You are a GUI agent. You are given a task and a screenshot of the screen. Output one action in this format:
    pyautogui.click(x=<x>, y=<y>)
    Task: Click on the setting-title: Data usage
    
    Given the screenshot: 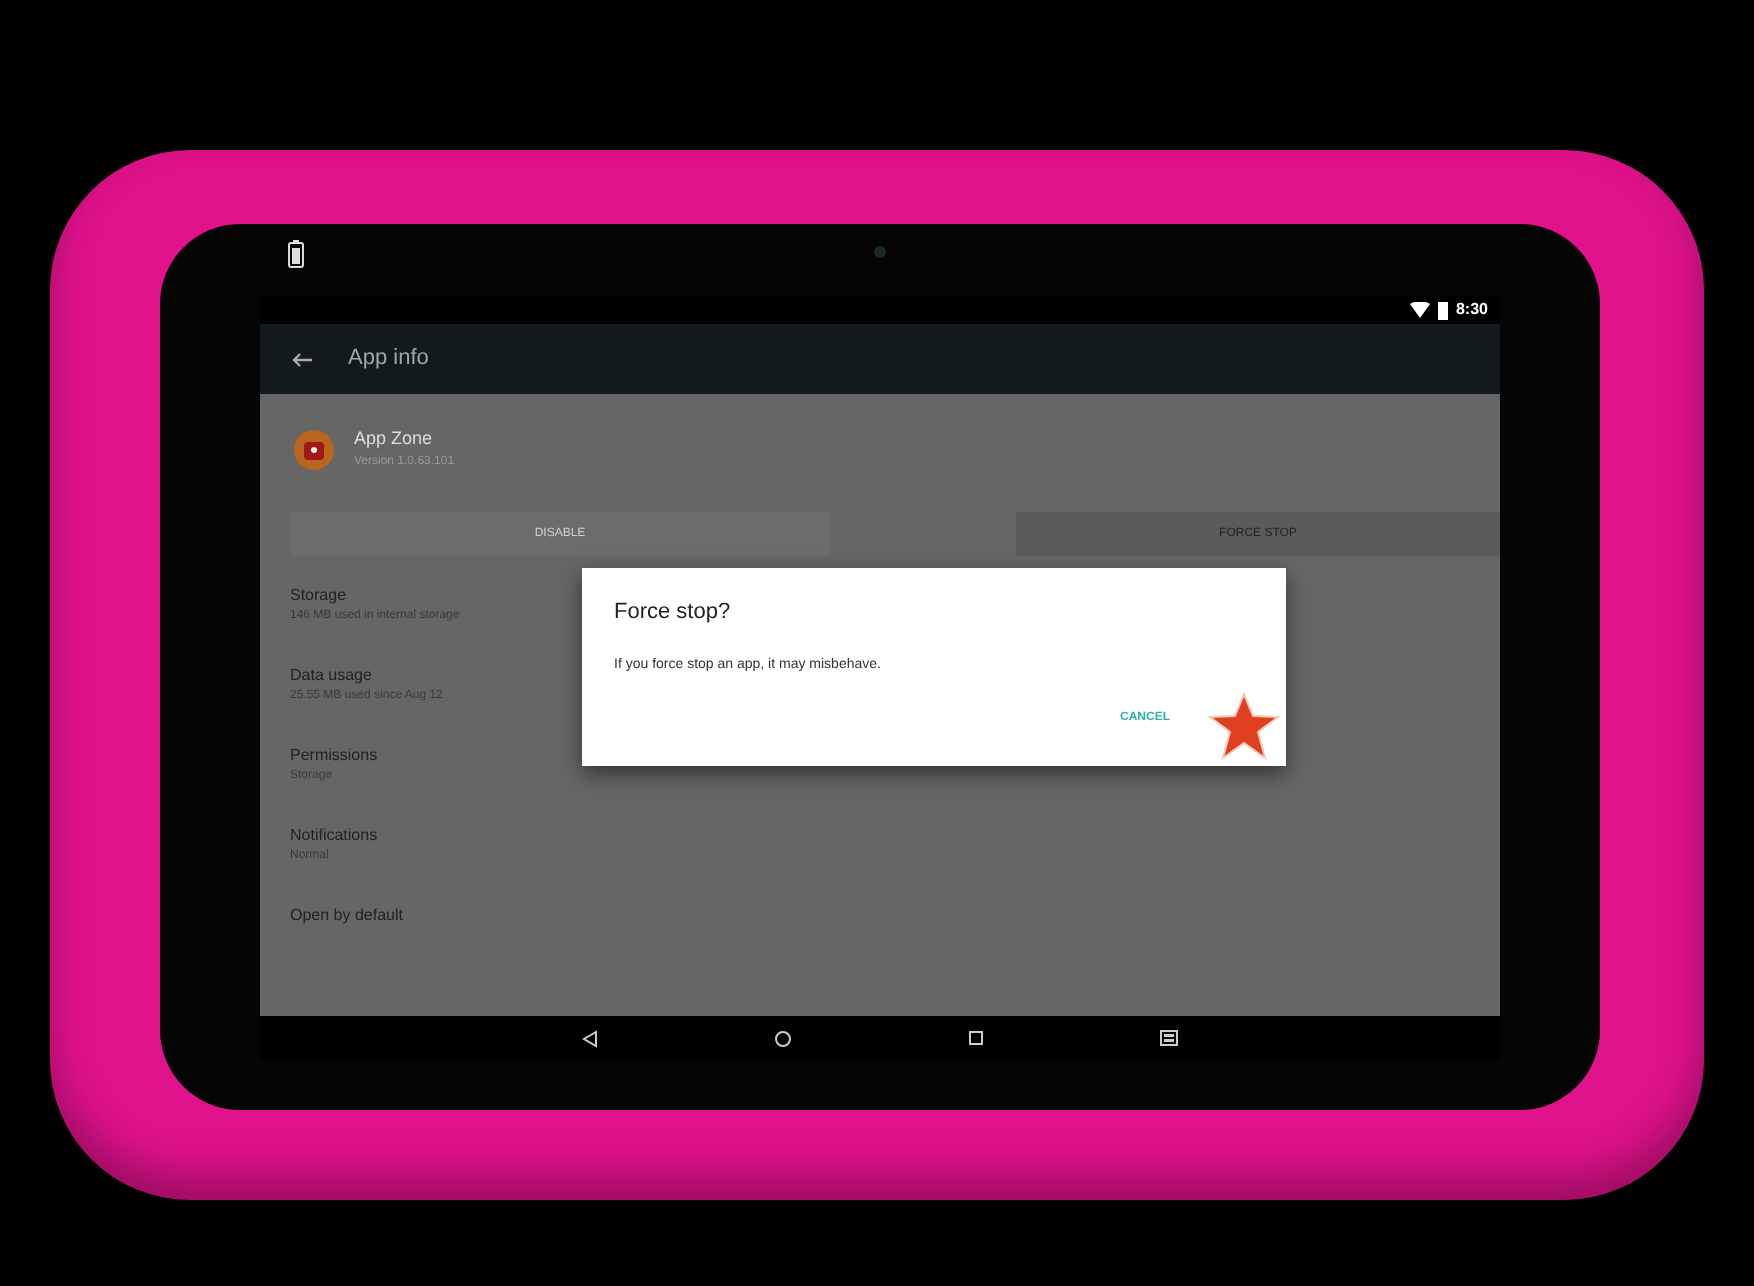 What is the action you would take?
    pyautogui.click(x=331, y=676)
    